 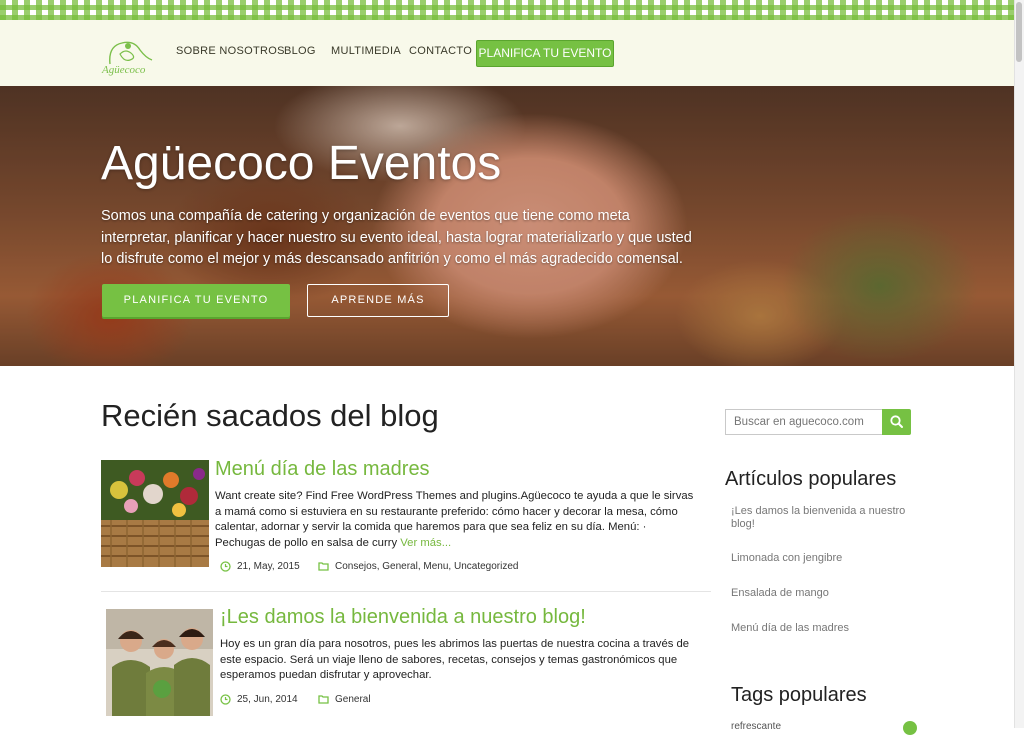 What do you see at coordinates (129, 56) in the screenshot?
I see `aguecoco-logo: Agüecoco` at bounding box center [129, 56].